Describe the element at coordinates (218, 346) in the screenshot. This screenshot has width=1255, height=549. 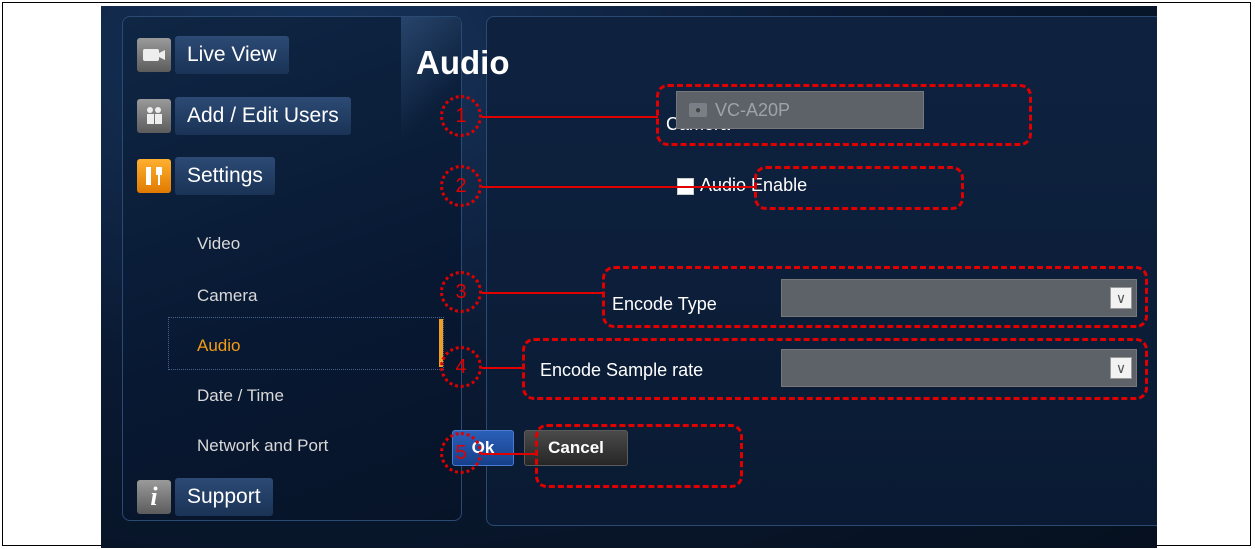
I see `submenu-audio: Audio` at that location.